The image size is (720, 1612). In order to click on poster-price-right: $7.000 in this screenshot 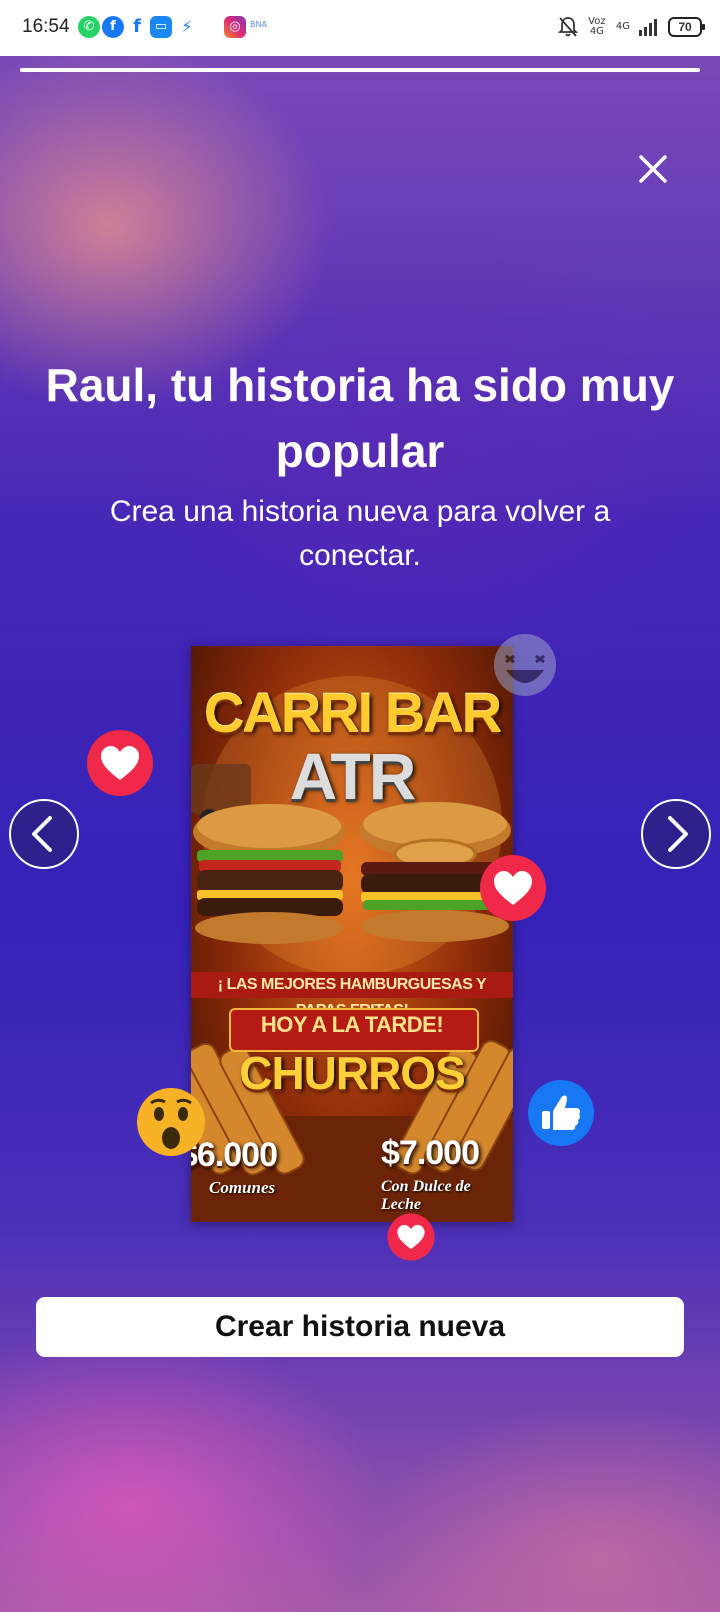, I will do `click(430, 1153)`.